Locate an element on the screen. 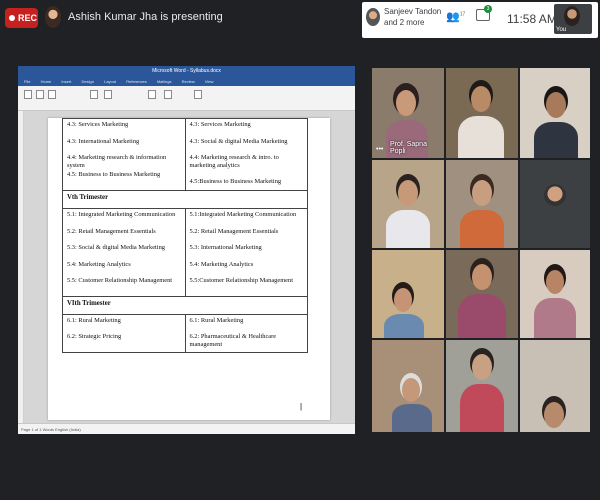  self-label: You is located at coordinates (561, 30).